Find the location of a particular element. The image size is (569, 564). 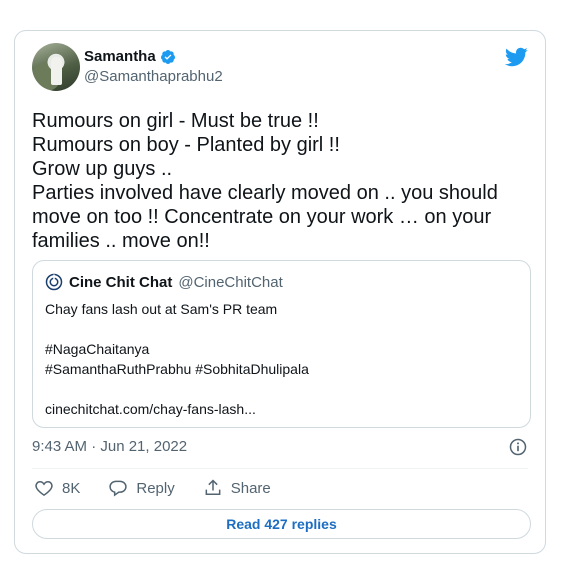

like-button: 8K is located at coordinates (57, 488).